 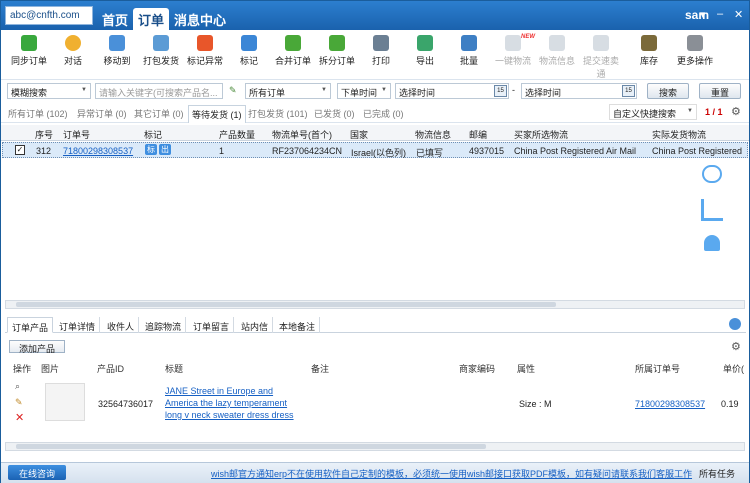 I want to click on move-to-button: 移动到, so click(x=117, y=51).